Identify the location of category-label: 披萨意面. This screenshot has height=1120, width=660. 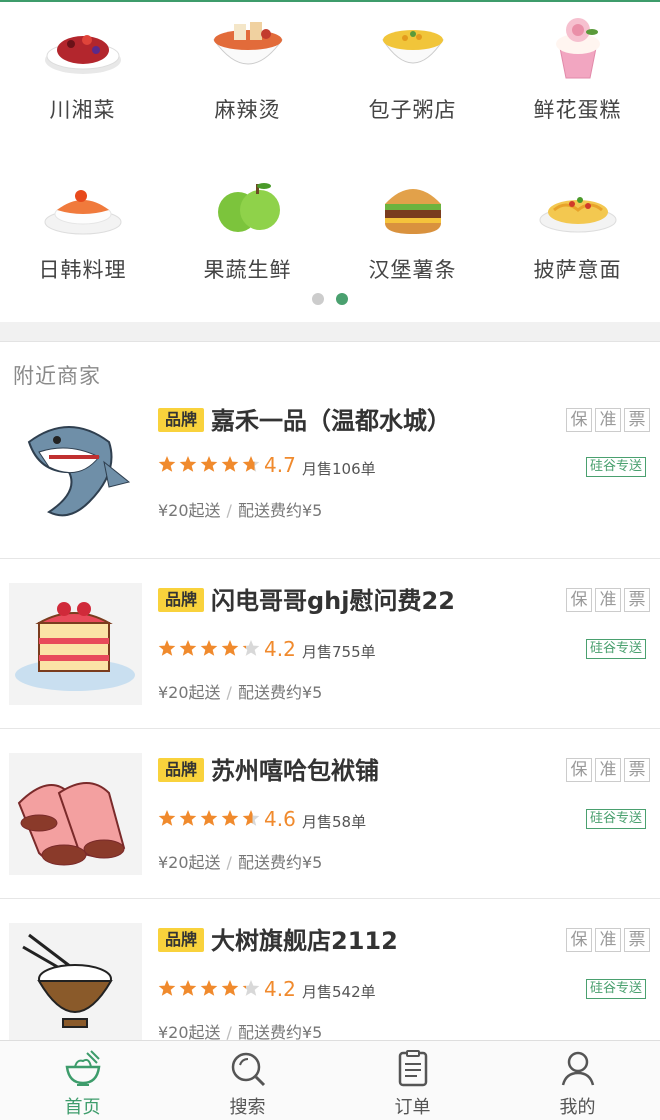
(577, 270).